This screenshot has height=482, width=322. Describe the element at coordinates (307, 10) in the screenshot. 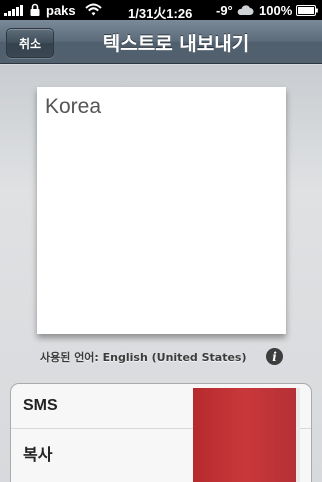

I see `battery-icon` at that location.